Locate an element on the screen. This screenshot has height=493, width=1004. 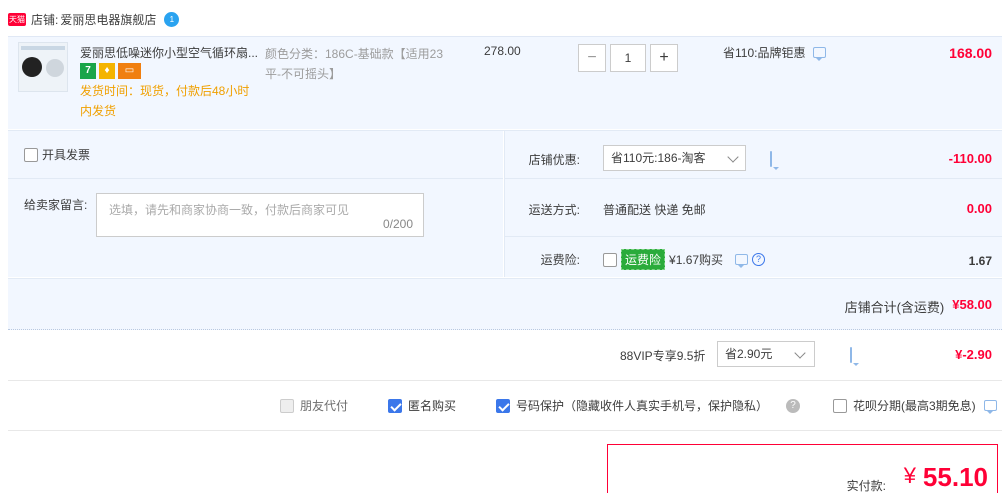
insurance-checkbox is located at coordinates (610, 259).